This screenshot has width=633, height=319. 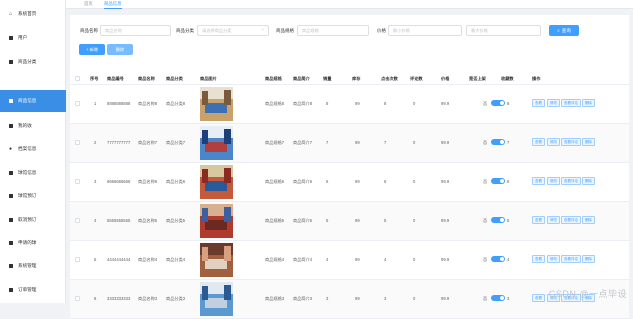 What do you see at coordinates (33, 220) in the screenshot?
I see `sidebar-item-cancel-booking: 取消预订` at bounding box center [33, 220].